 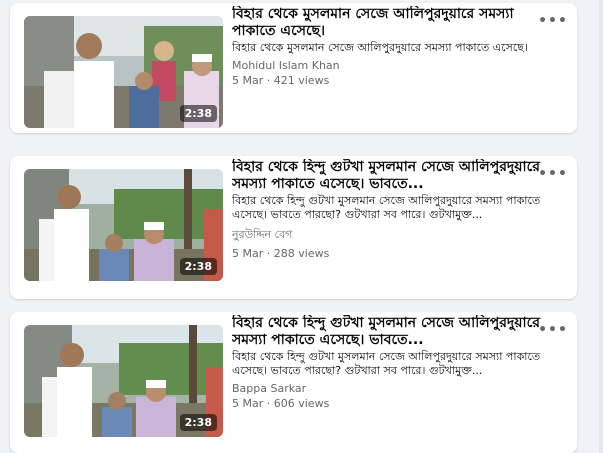 What do you see at coordinates (301, 253) in the screenshot?
I see `video-views: 288 views` at bounding box center [301, 253].